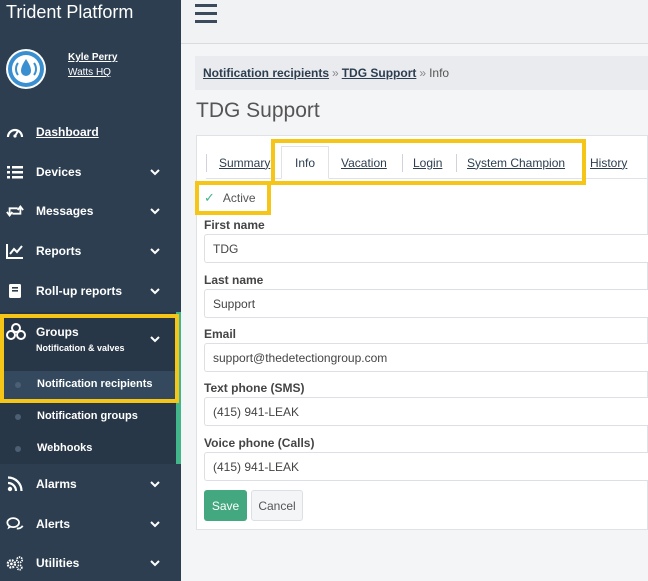 The image size is (648, 581). Describe the element at coordinates (67, 132) in the screenshot. I see `sidebar-item-label: Dashboard` at that location.